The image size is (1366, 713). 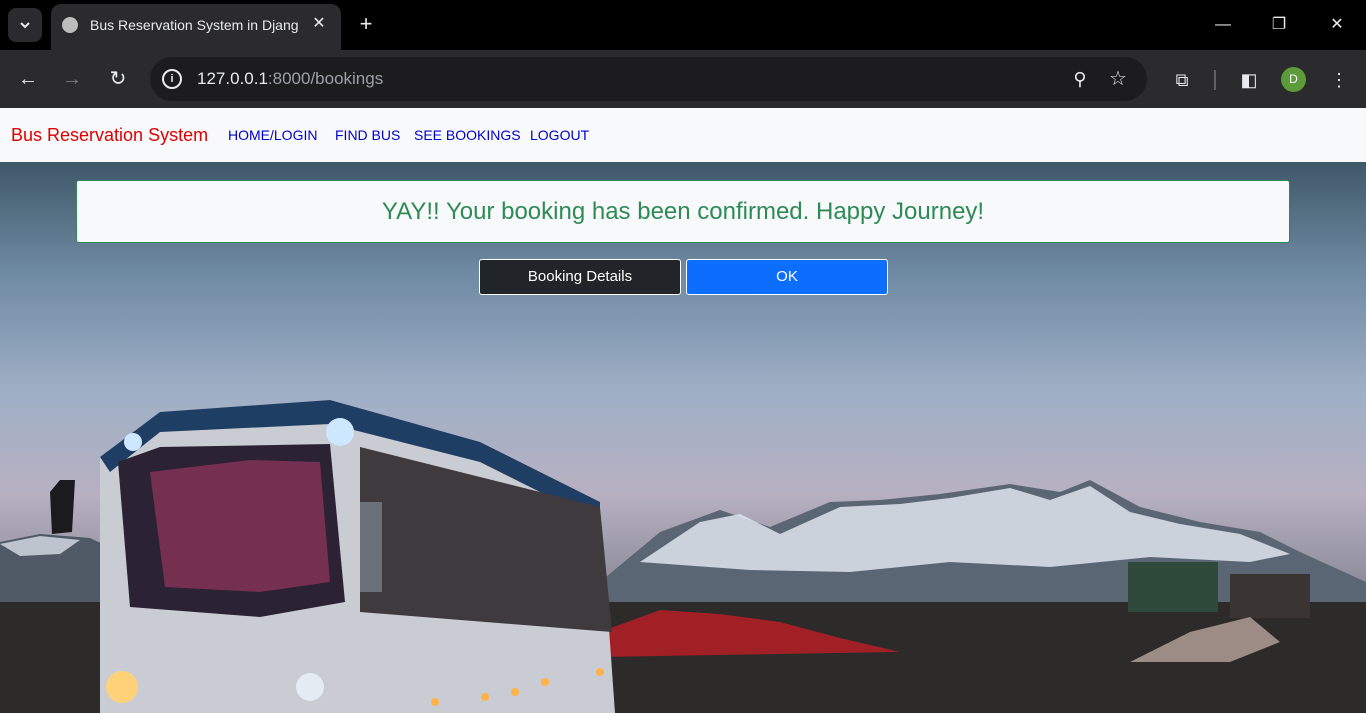 What do you see at coordinates (787, 277) in the screenshot?
I see `ok-button: OK` at bounding box center [787, 277].